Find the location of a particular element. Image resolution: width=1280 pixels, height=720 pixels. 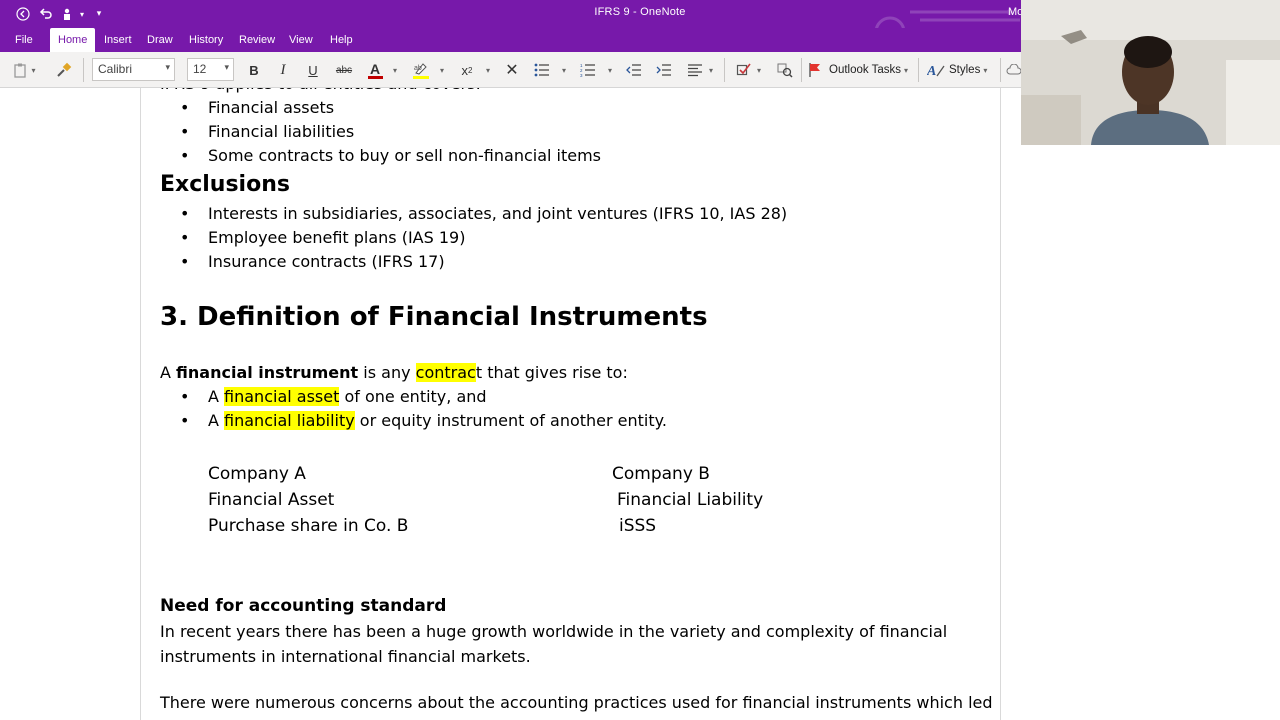

outlook-tasks-button: Outlook Tasks ▾ is located at coordinates (861, 70).